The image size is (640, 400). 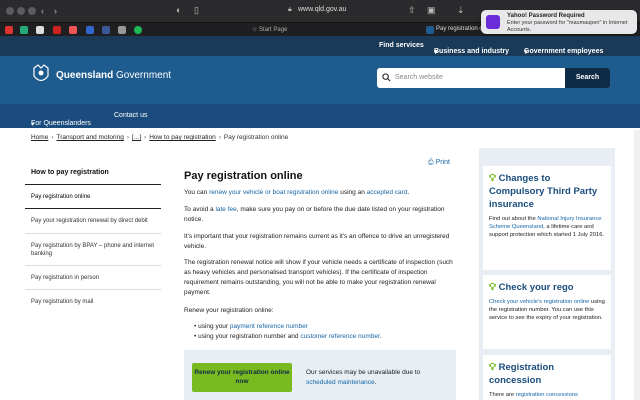 What do you see at coordinates (39, 137) in the screenshot?
I see `breadcrumb-home: Home` at bounding box center [39, 137].